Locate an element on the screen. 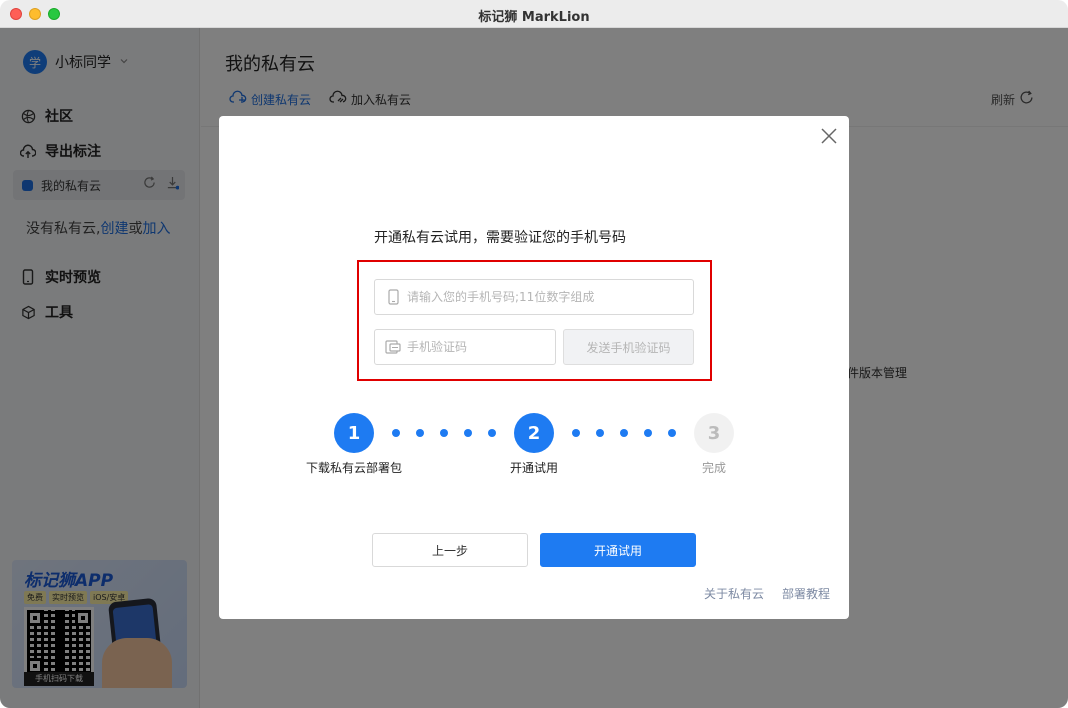 Image resolution: width=1068 pixels, height=708 pixels. step-1-circle: 1 is located at coordinates (354, 433).